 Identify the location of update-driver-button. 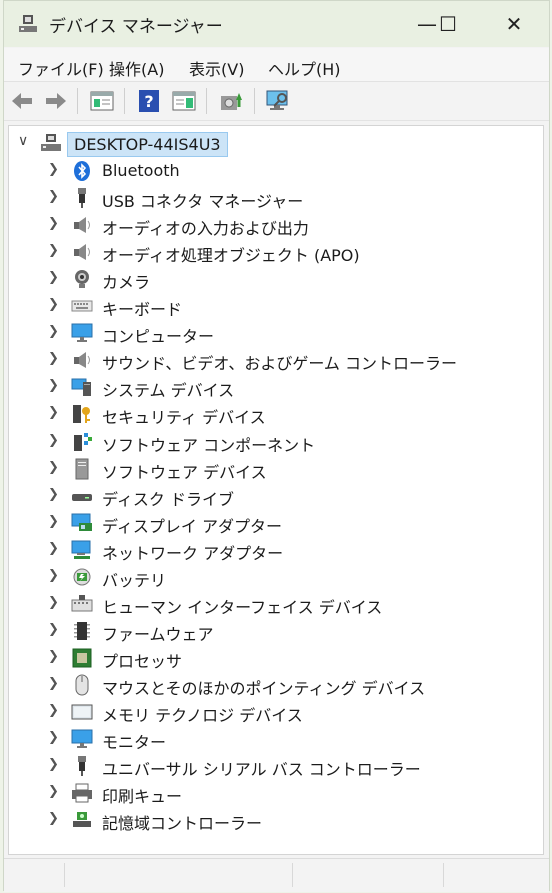
(231, 101).